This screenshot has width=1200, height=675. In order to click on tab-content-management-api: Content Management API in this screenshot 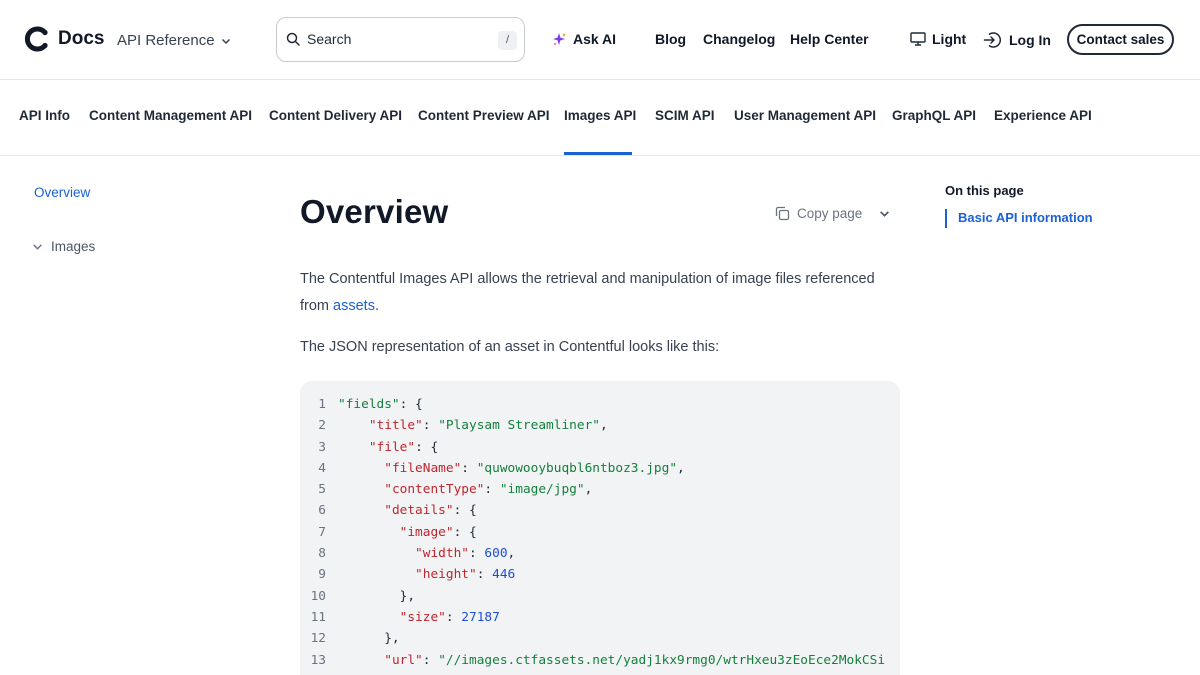, I will do `click(170, 115)`.